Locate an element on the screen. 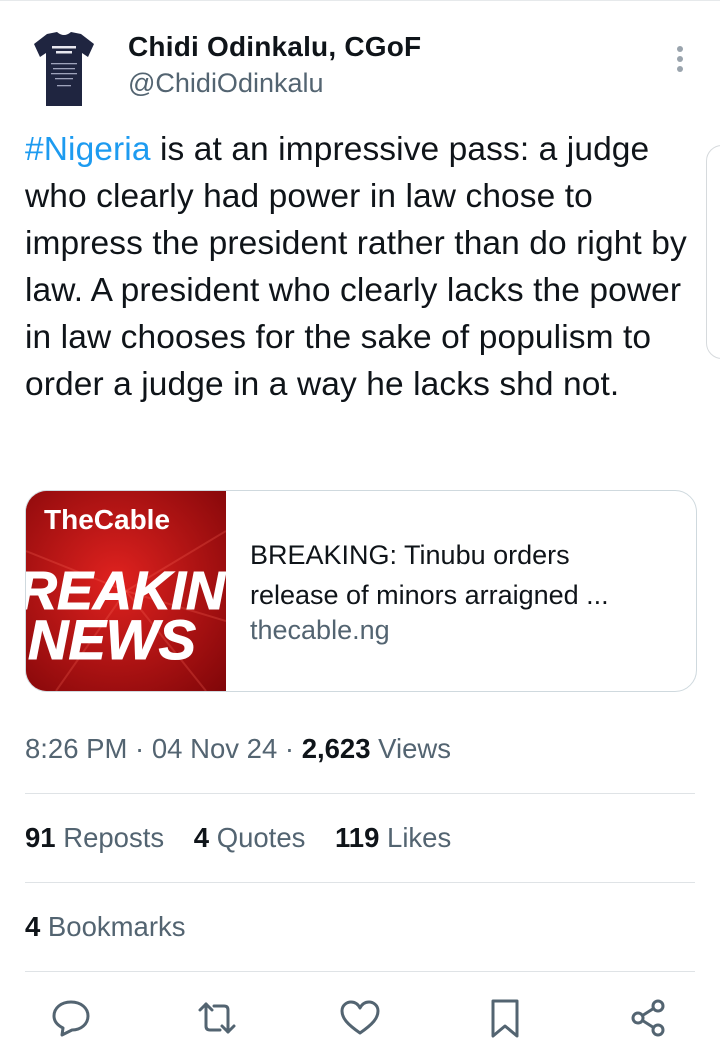 This screenshot has height=1061, width=720. author-name: Chidi Odinkalu, CGoF is located at coordinates (274, 47).